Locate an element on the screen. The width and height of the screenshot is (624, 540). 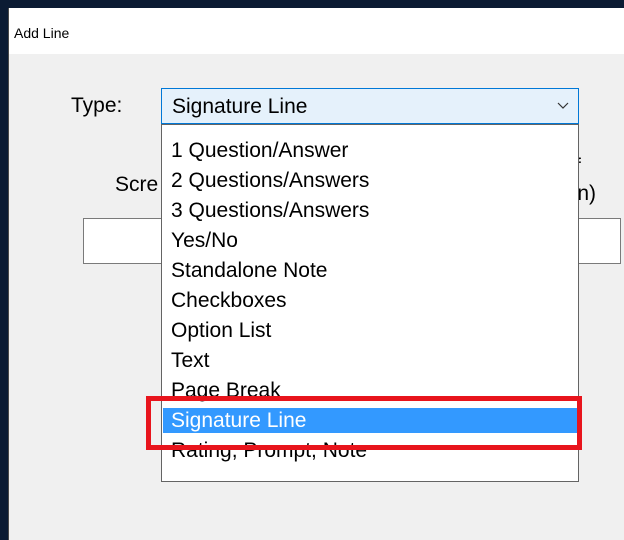
dialog-titlebar: Add Line is located at coordinates (316, 31).